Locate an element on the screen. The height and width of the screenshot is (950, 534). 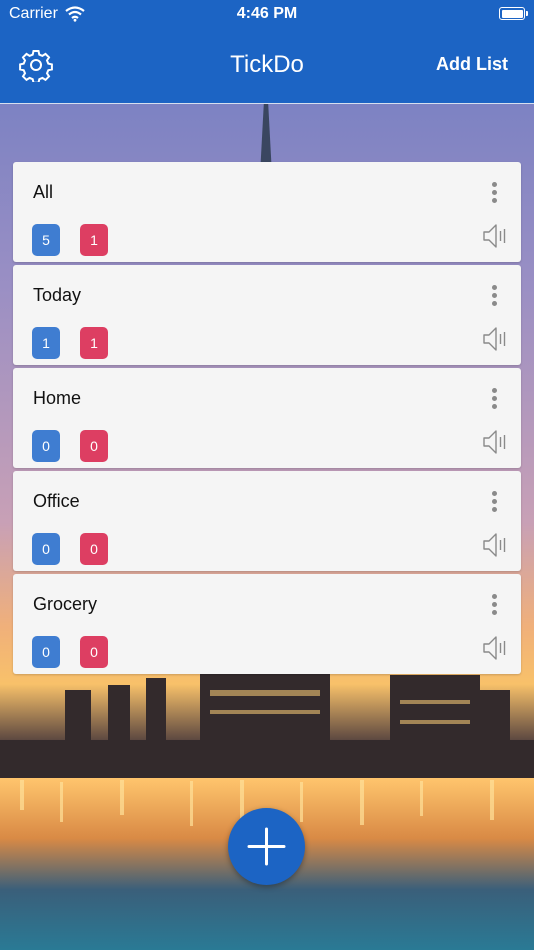
list-name: All is located at coordinates (43, 192).